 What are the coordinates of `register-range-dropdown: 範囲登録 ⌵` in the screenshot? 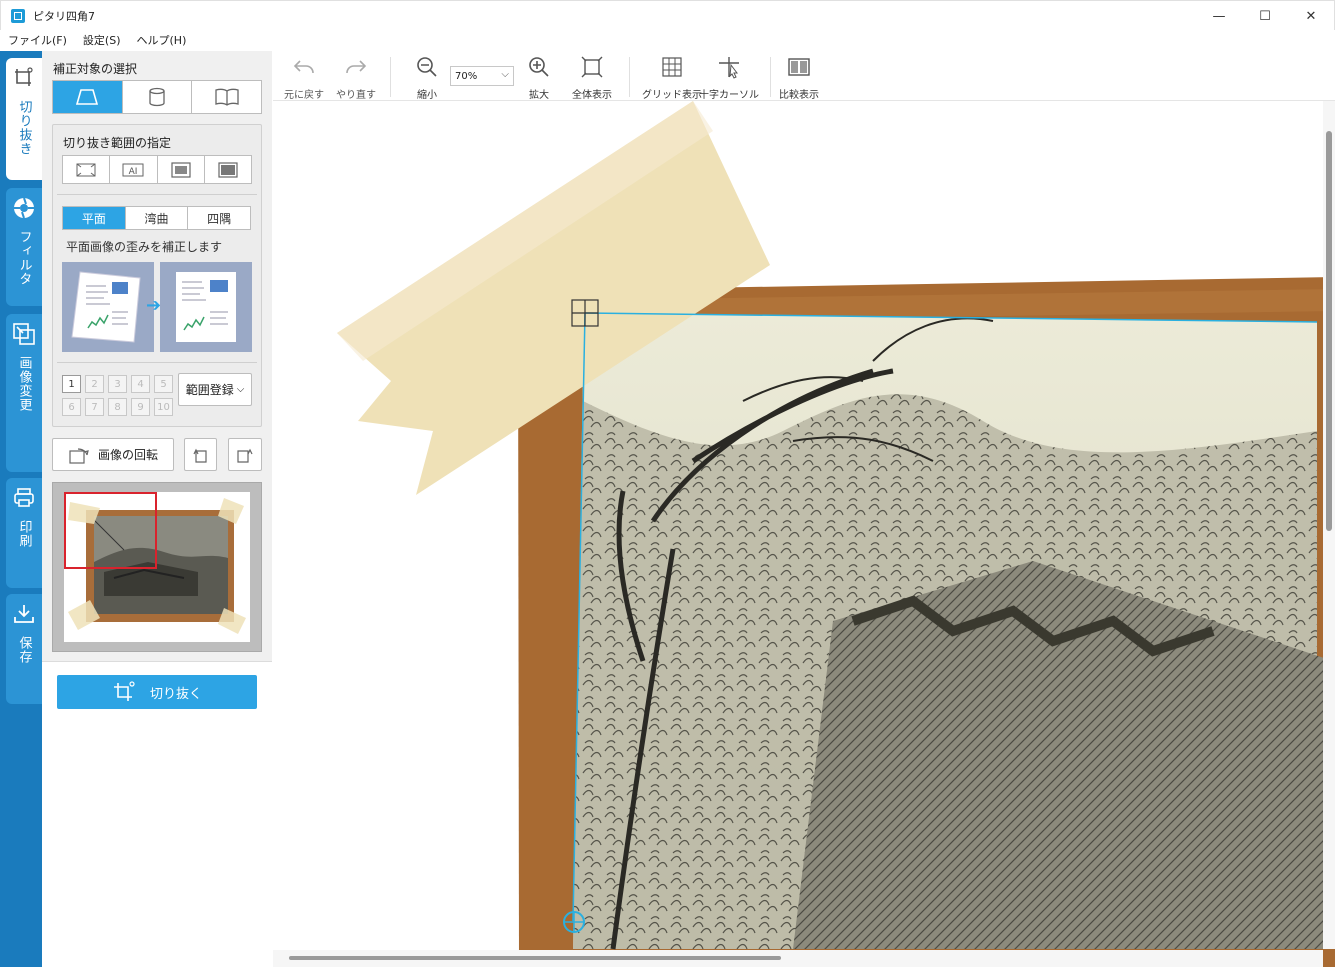 It's located at (215, 389).